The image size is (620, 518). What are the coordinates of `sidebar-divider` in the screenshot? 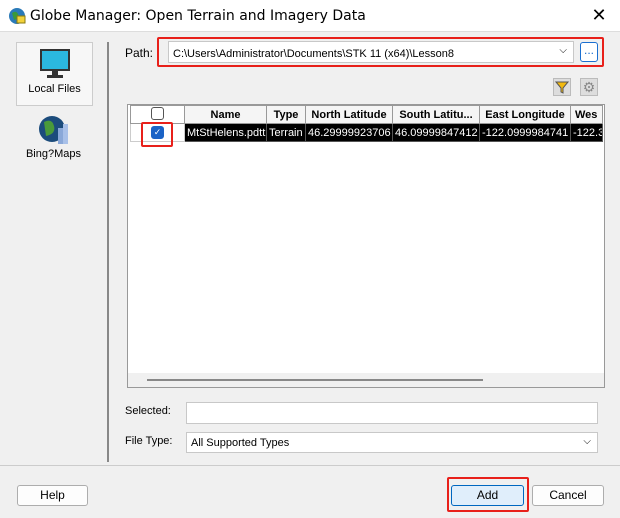 It's located at (108, 252).